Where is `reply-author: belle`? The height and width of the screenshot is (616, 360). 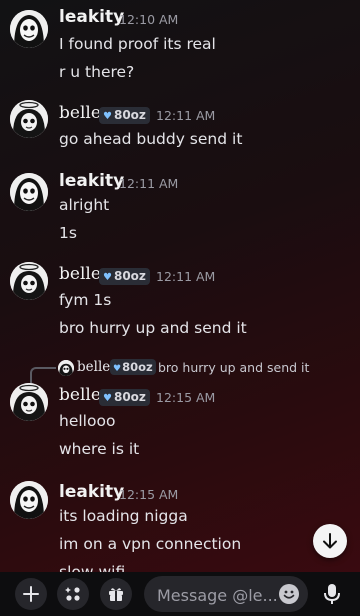 reply-author: belle is located at coordinates (94, 367).